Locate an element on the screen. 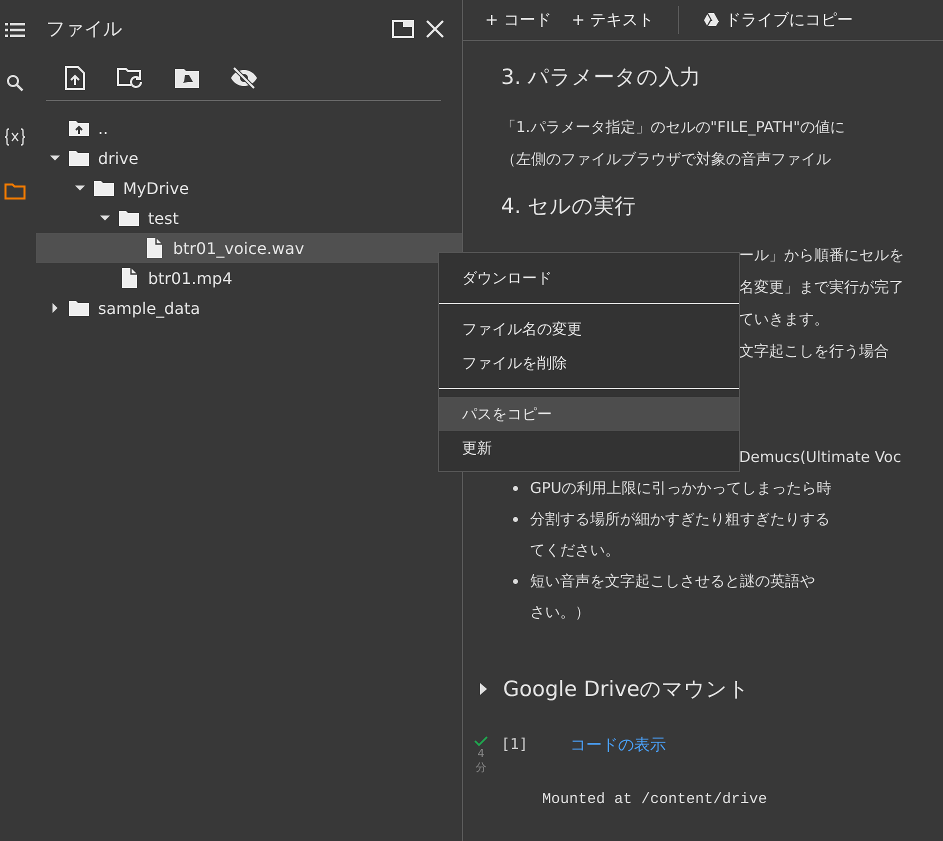 Image resolution: width=943 pixels, height=841 pixels. variables-icon is located at coordinates (15, 137).